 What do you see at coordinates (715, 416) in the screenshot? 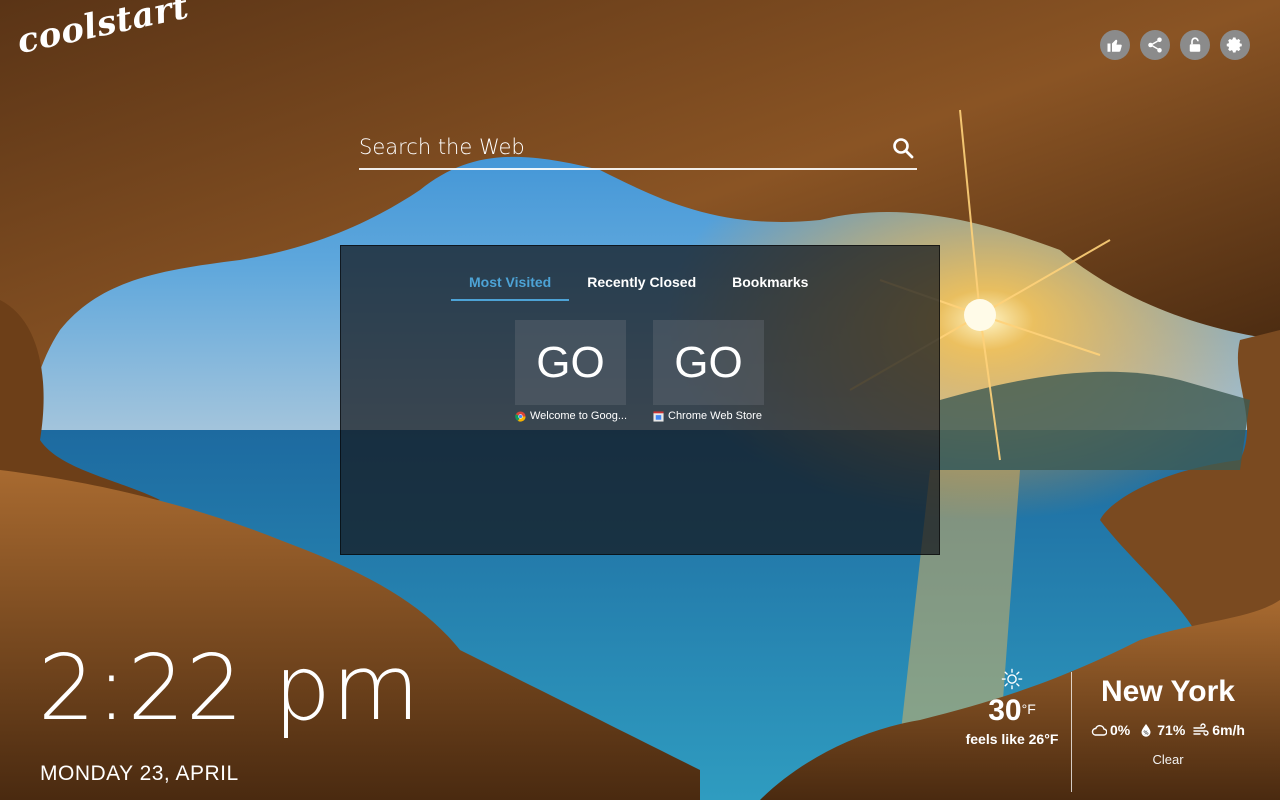
I see `tile-label-text: Chrome Web Store` at bounding box center [715, 416].